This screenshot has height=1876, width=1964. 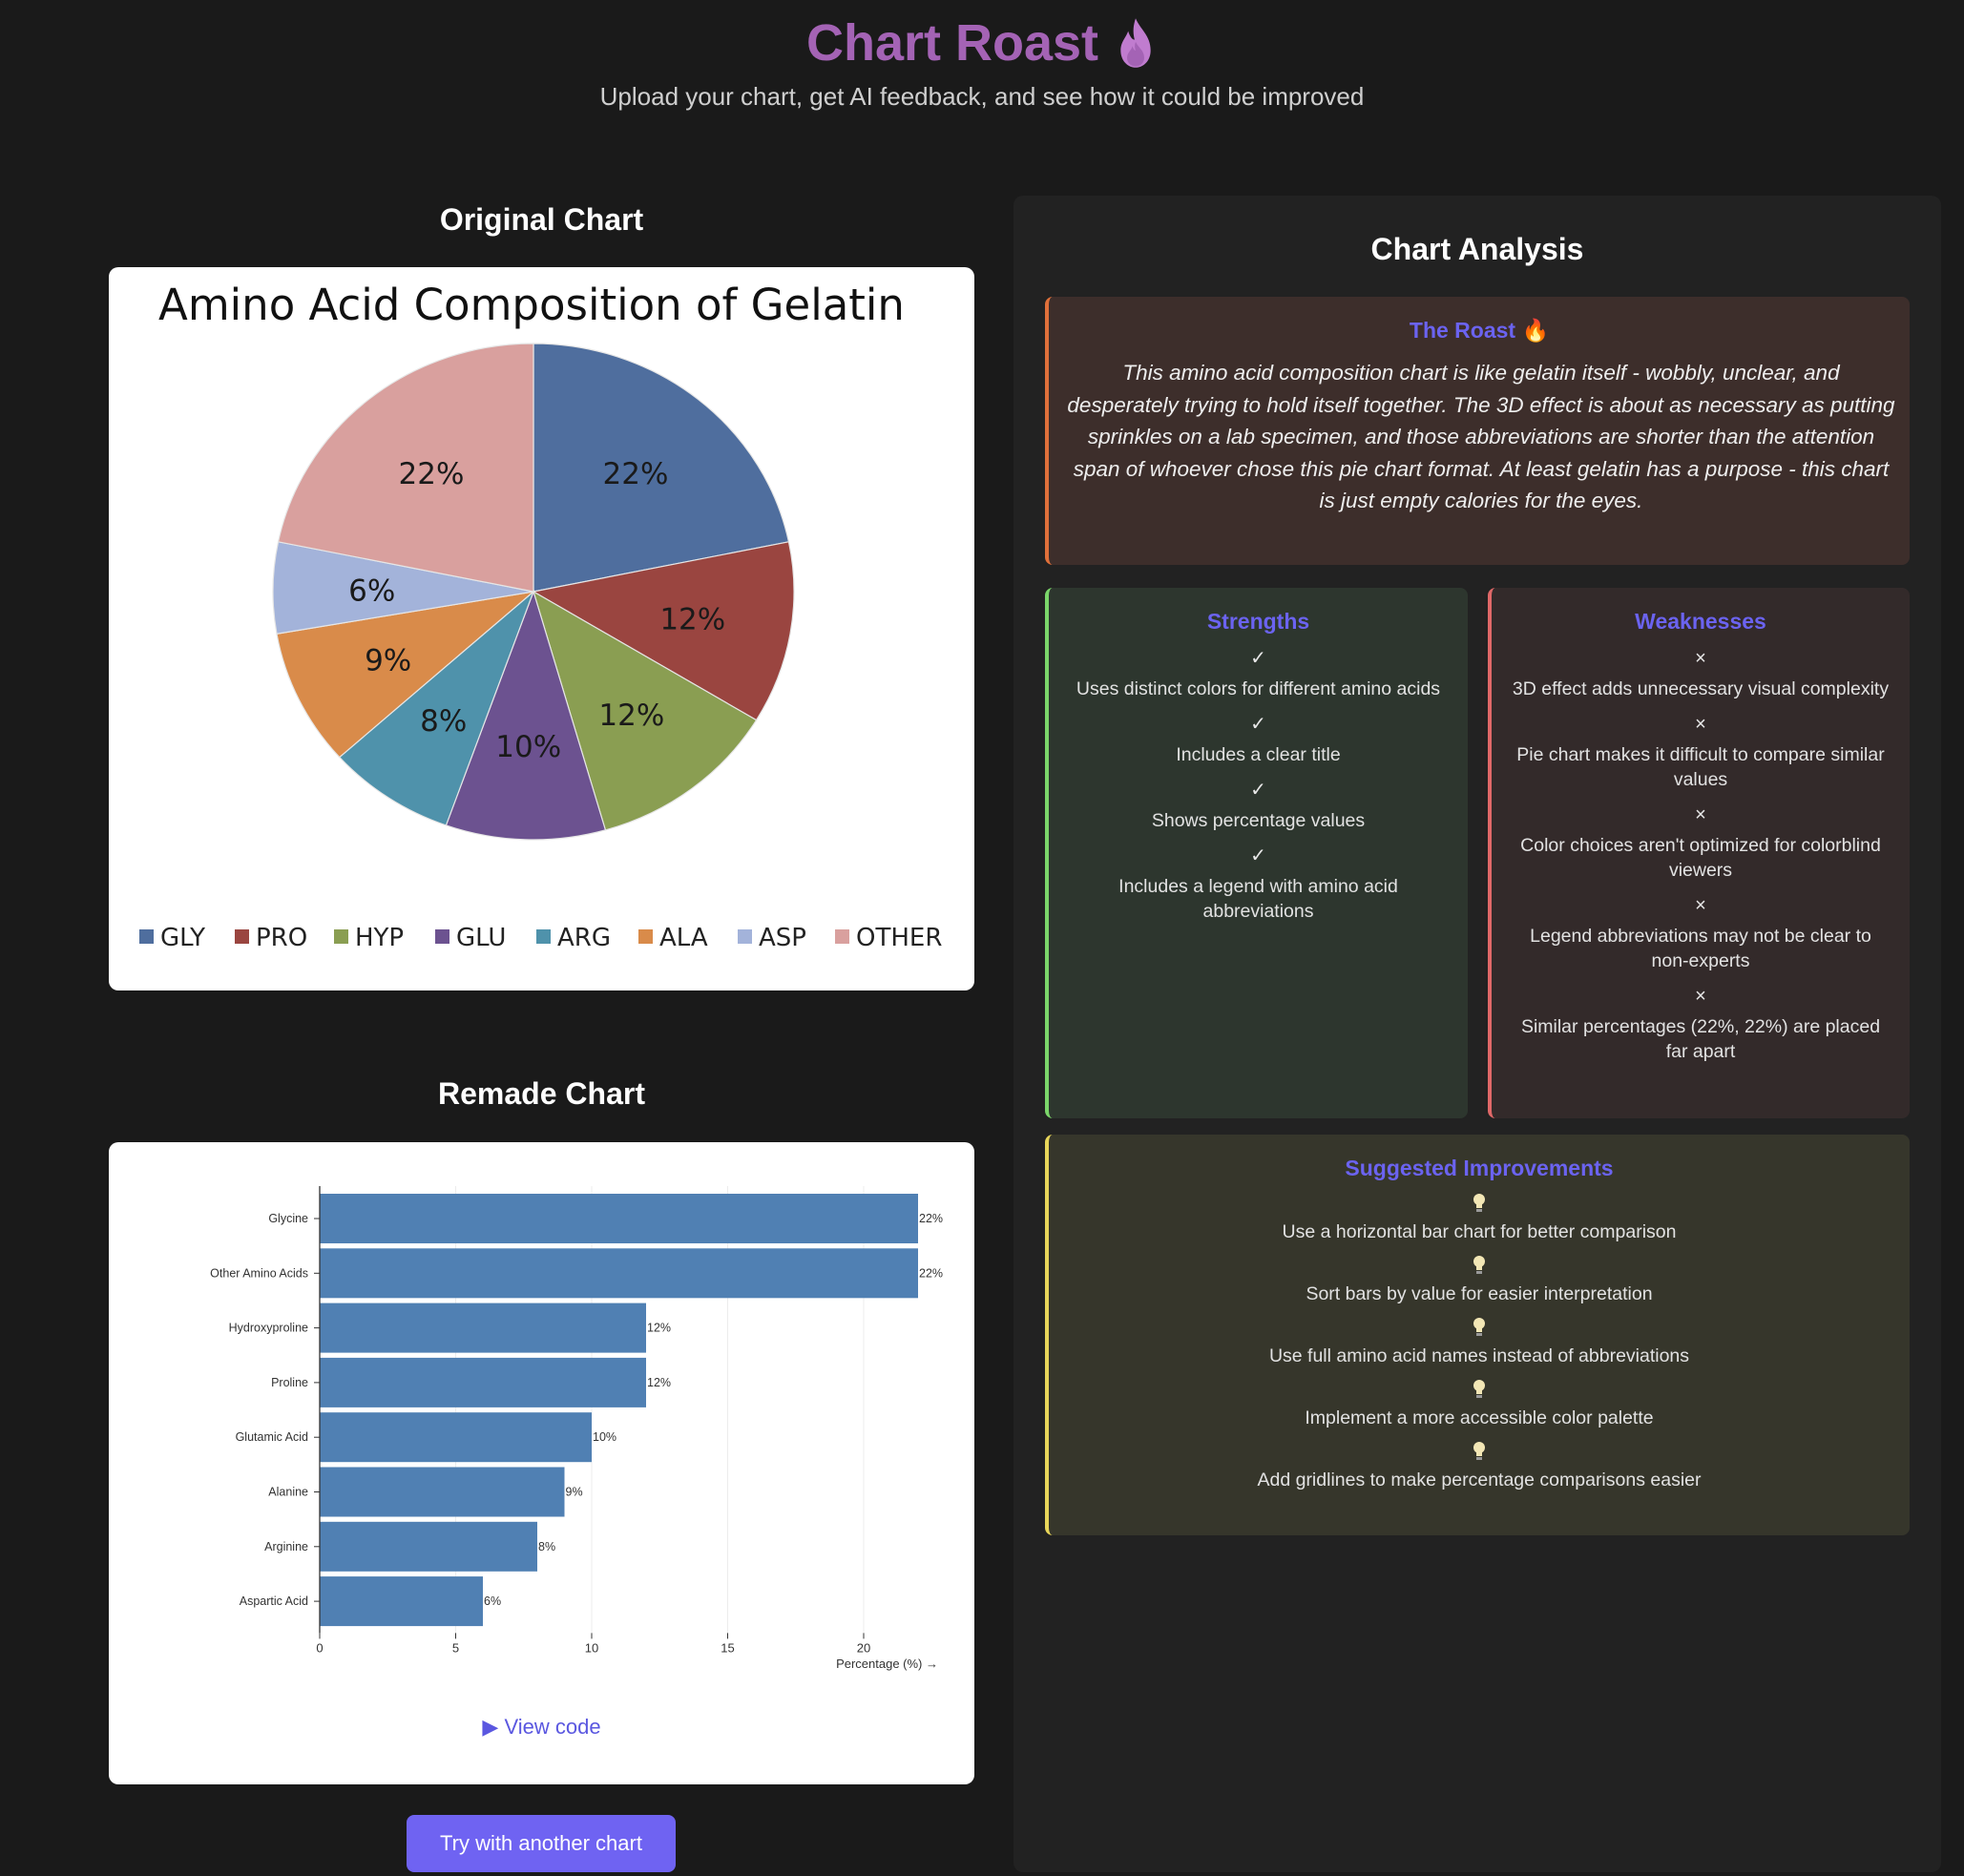 What do you see at coordinates (483, 1328) in the screenshot?
I see `bar-hydroxyproline` at bounding box center [483, 1328].